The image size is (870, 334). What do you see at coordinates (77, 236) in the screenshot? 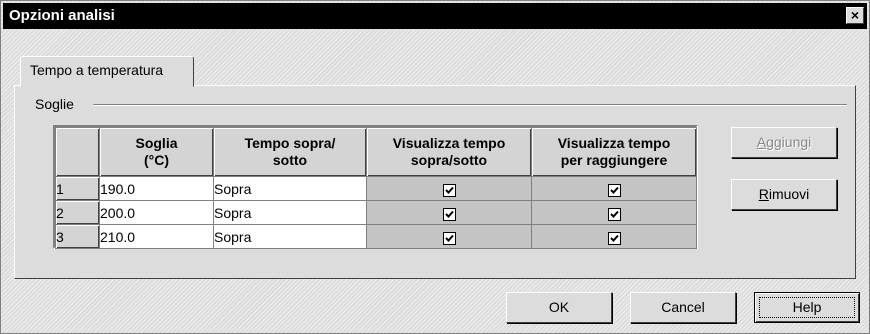
I see `row-number: 3` at bounding box center [77, 236].